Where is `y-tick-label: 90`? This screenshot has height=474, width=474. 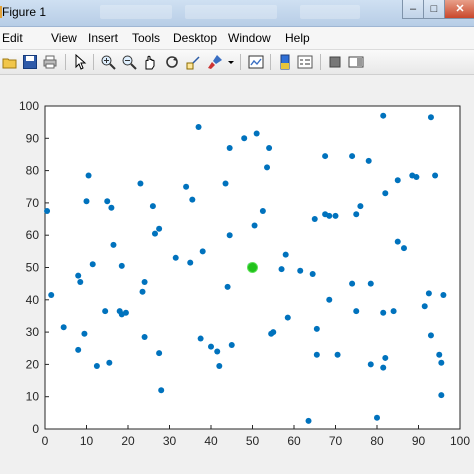 y-tick-label: 90 is located at coordinates (33, 138).